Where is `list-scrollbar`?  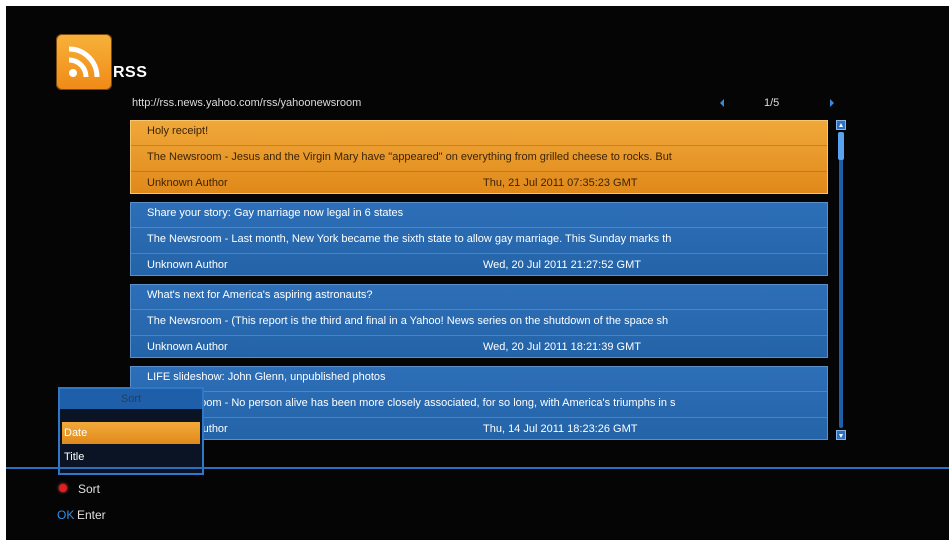 list-scrollbar is located at coordinates (841, 280).